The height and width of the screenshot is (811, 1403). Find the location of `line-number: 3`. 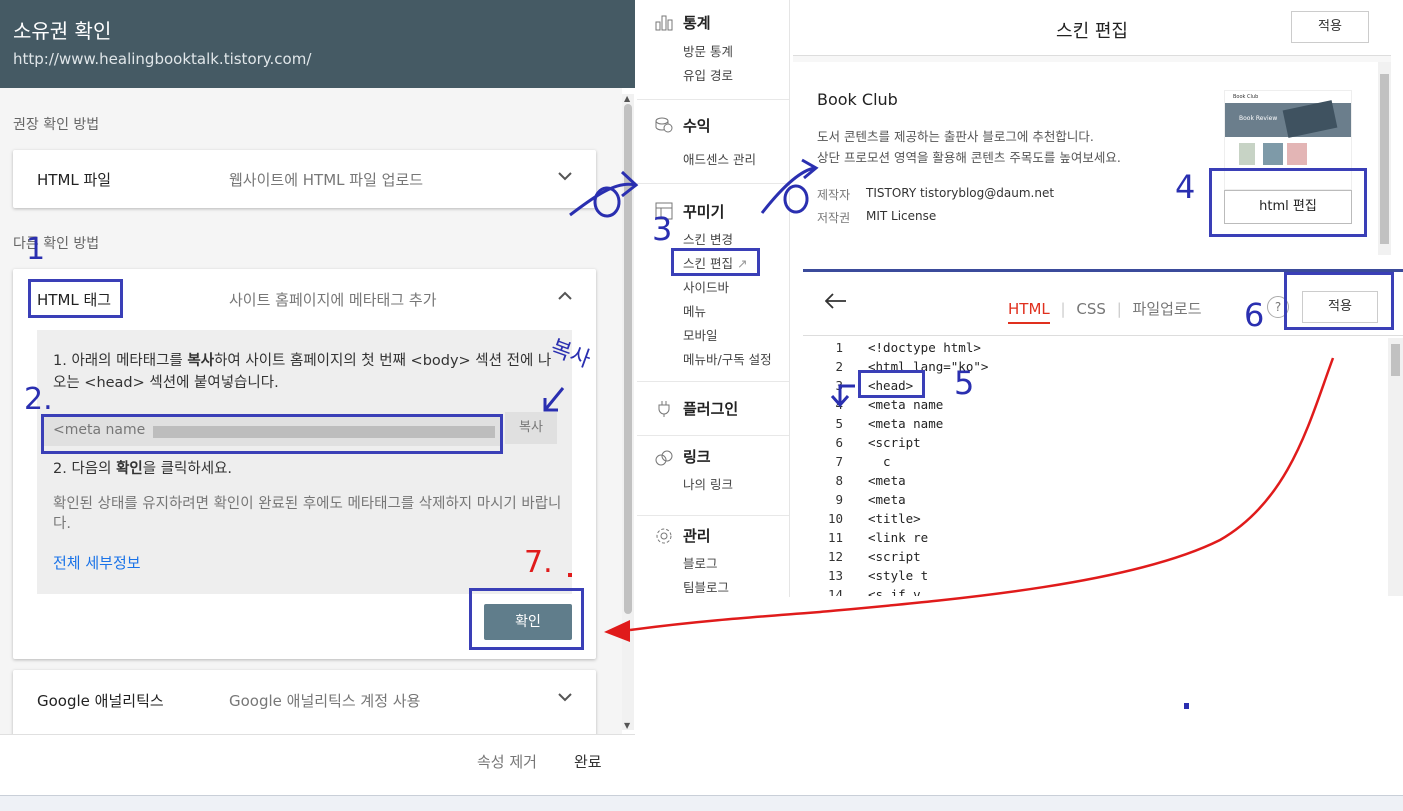

line-number: 3 is located at coordinates (839, 385).